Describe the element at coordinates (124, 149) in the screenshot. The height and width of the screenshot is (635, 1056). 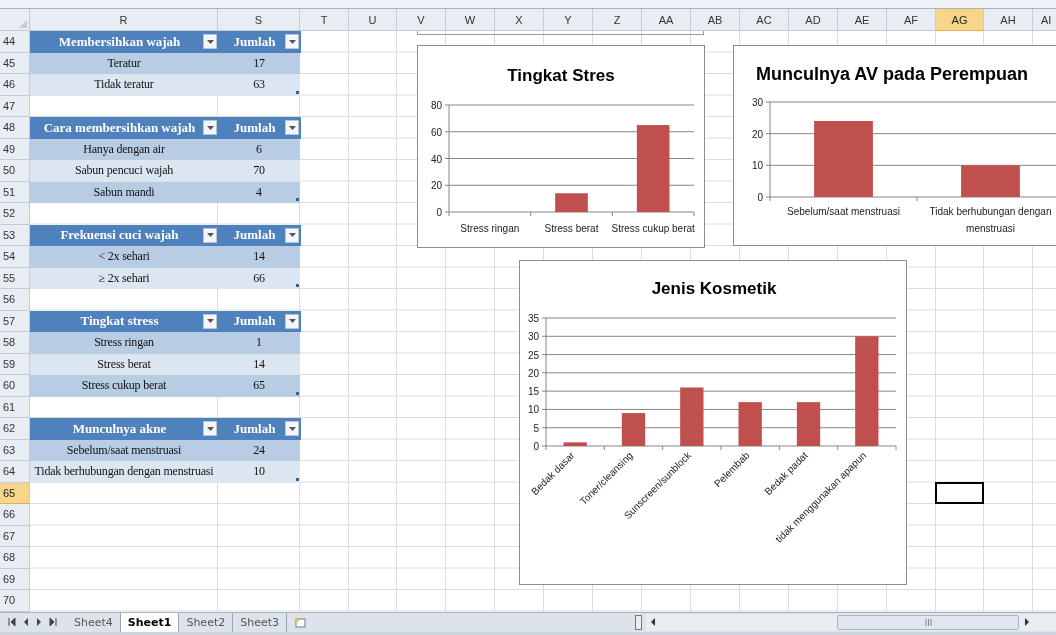
I see `table-cell: Hanya dengan air` at that location.